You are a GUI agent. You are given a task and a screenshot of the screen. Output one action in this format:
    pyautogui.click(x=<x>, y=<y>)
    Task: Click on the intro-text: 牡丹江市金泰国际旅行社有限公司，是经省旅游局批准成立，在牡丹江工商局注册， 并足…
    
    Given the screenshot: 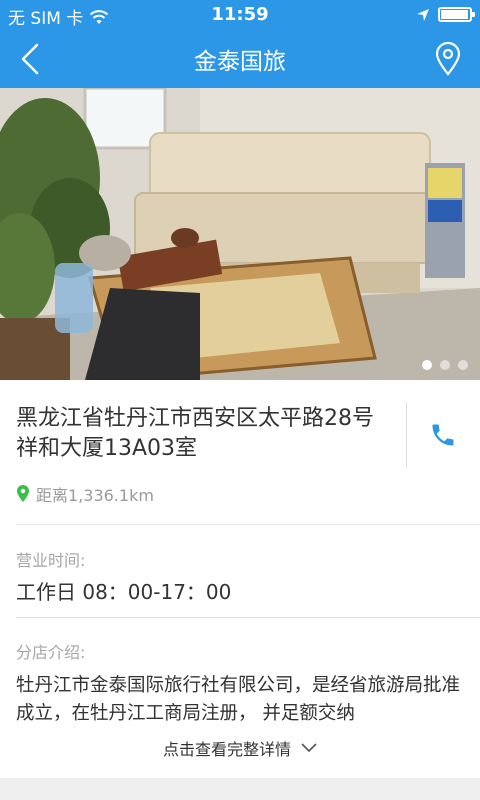 What is the action you would take?
    pyautogui.click(x=238, y=699)
    